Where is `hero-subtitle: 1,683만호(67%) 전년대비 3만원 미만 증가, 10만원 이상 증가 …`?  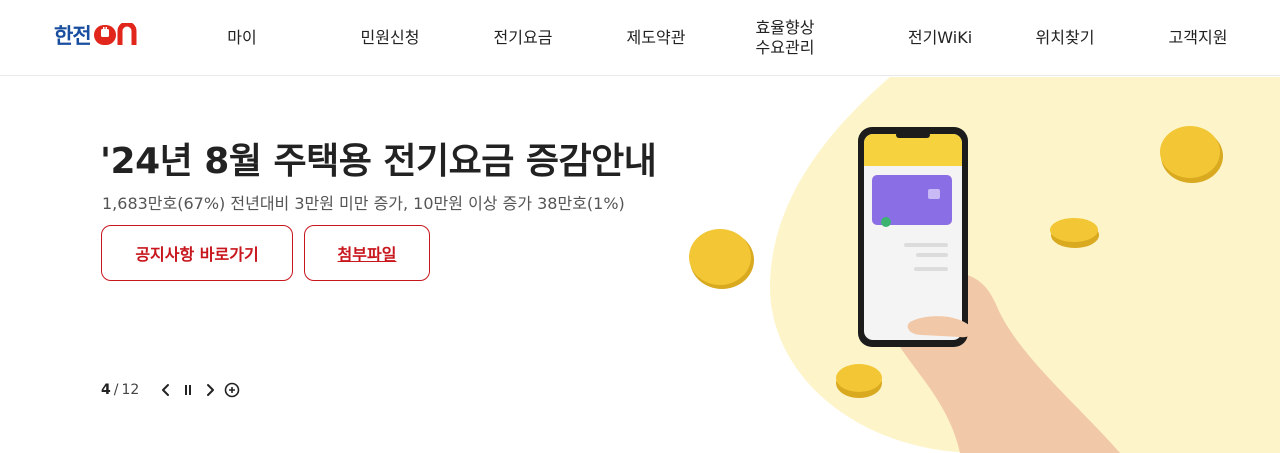 hero-subtitle: 1,683만호(67%) 전년대비 3만원 미만 증가, 10만원 이상 증가 … is located at coordinates (363, 203).